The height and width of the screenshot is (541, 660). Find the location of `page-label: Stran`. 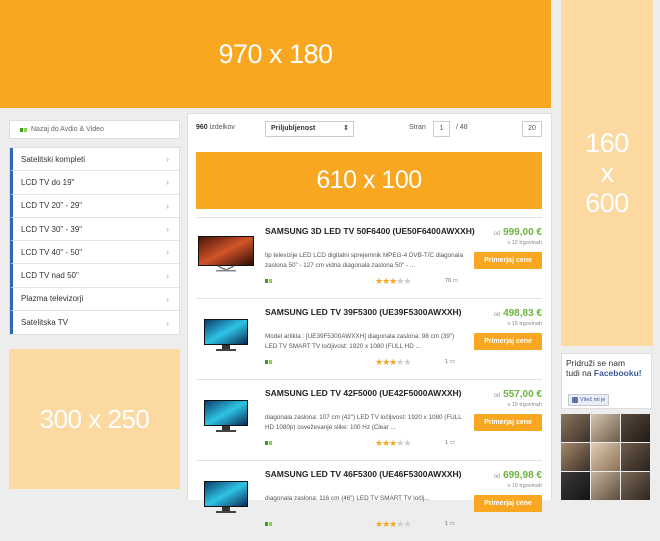

page-label: Stran is located at coordinates (417, 127).